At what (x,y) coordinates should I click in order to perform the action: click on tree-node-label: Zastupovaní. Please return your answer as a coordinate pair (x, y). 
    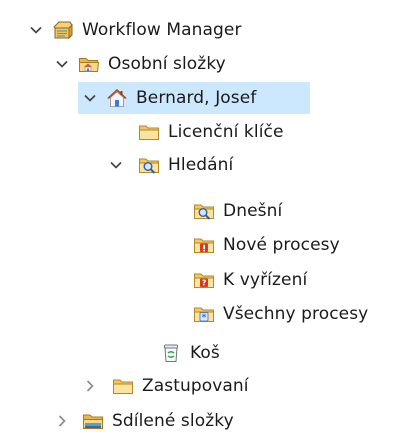
    Looking at the image, I should click on (195, 386).